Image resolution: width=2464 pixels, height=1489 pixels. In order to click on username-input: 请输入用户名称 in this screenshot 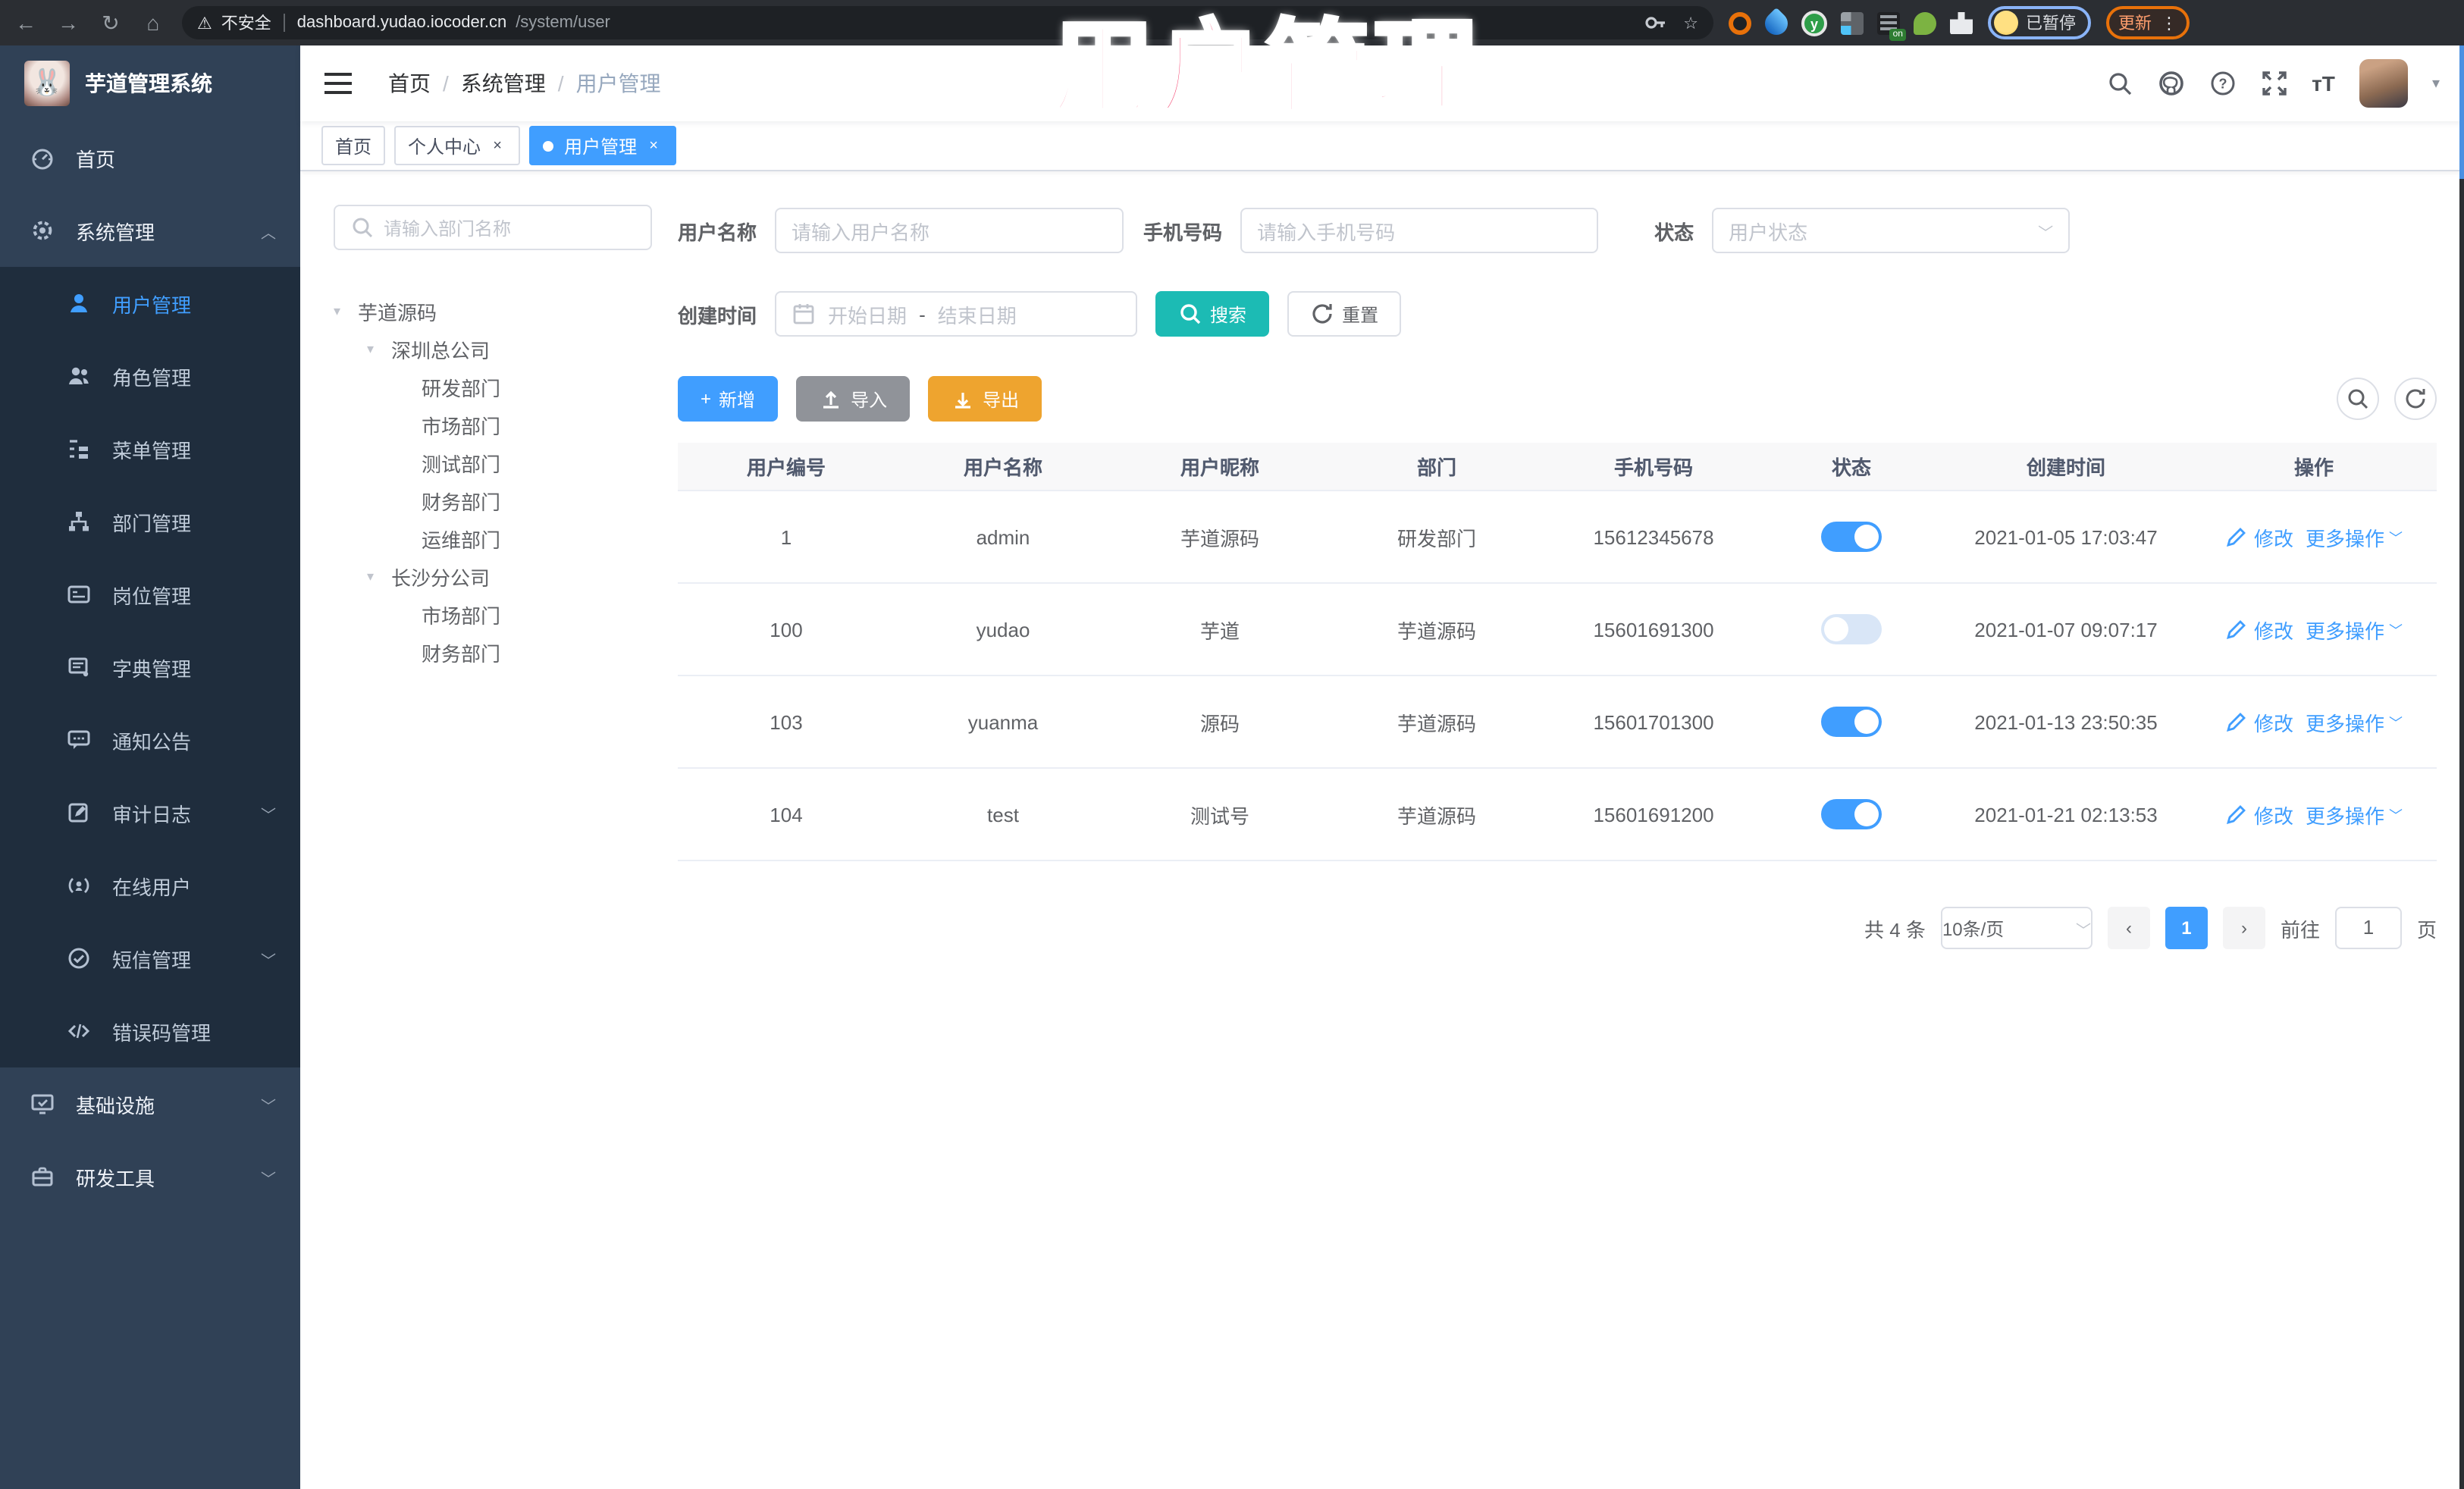, I will do `click(949, 231)`.